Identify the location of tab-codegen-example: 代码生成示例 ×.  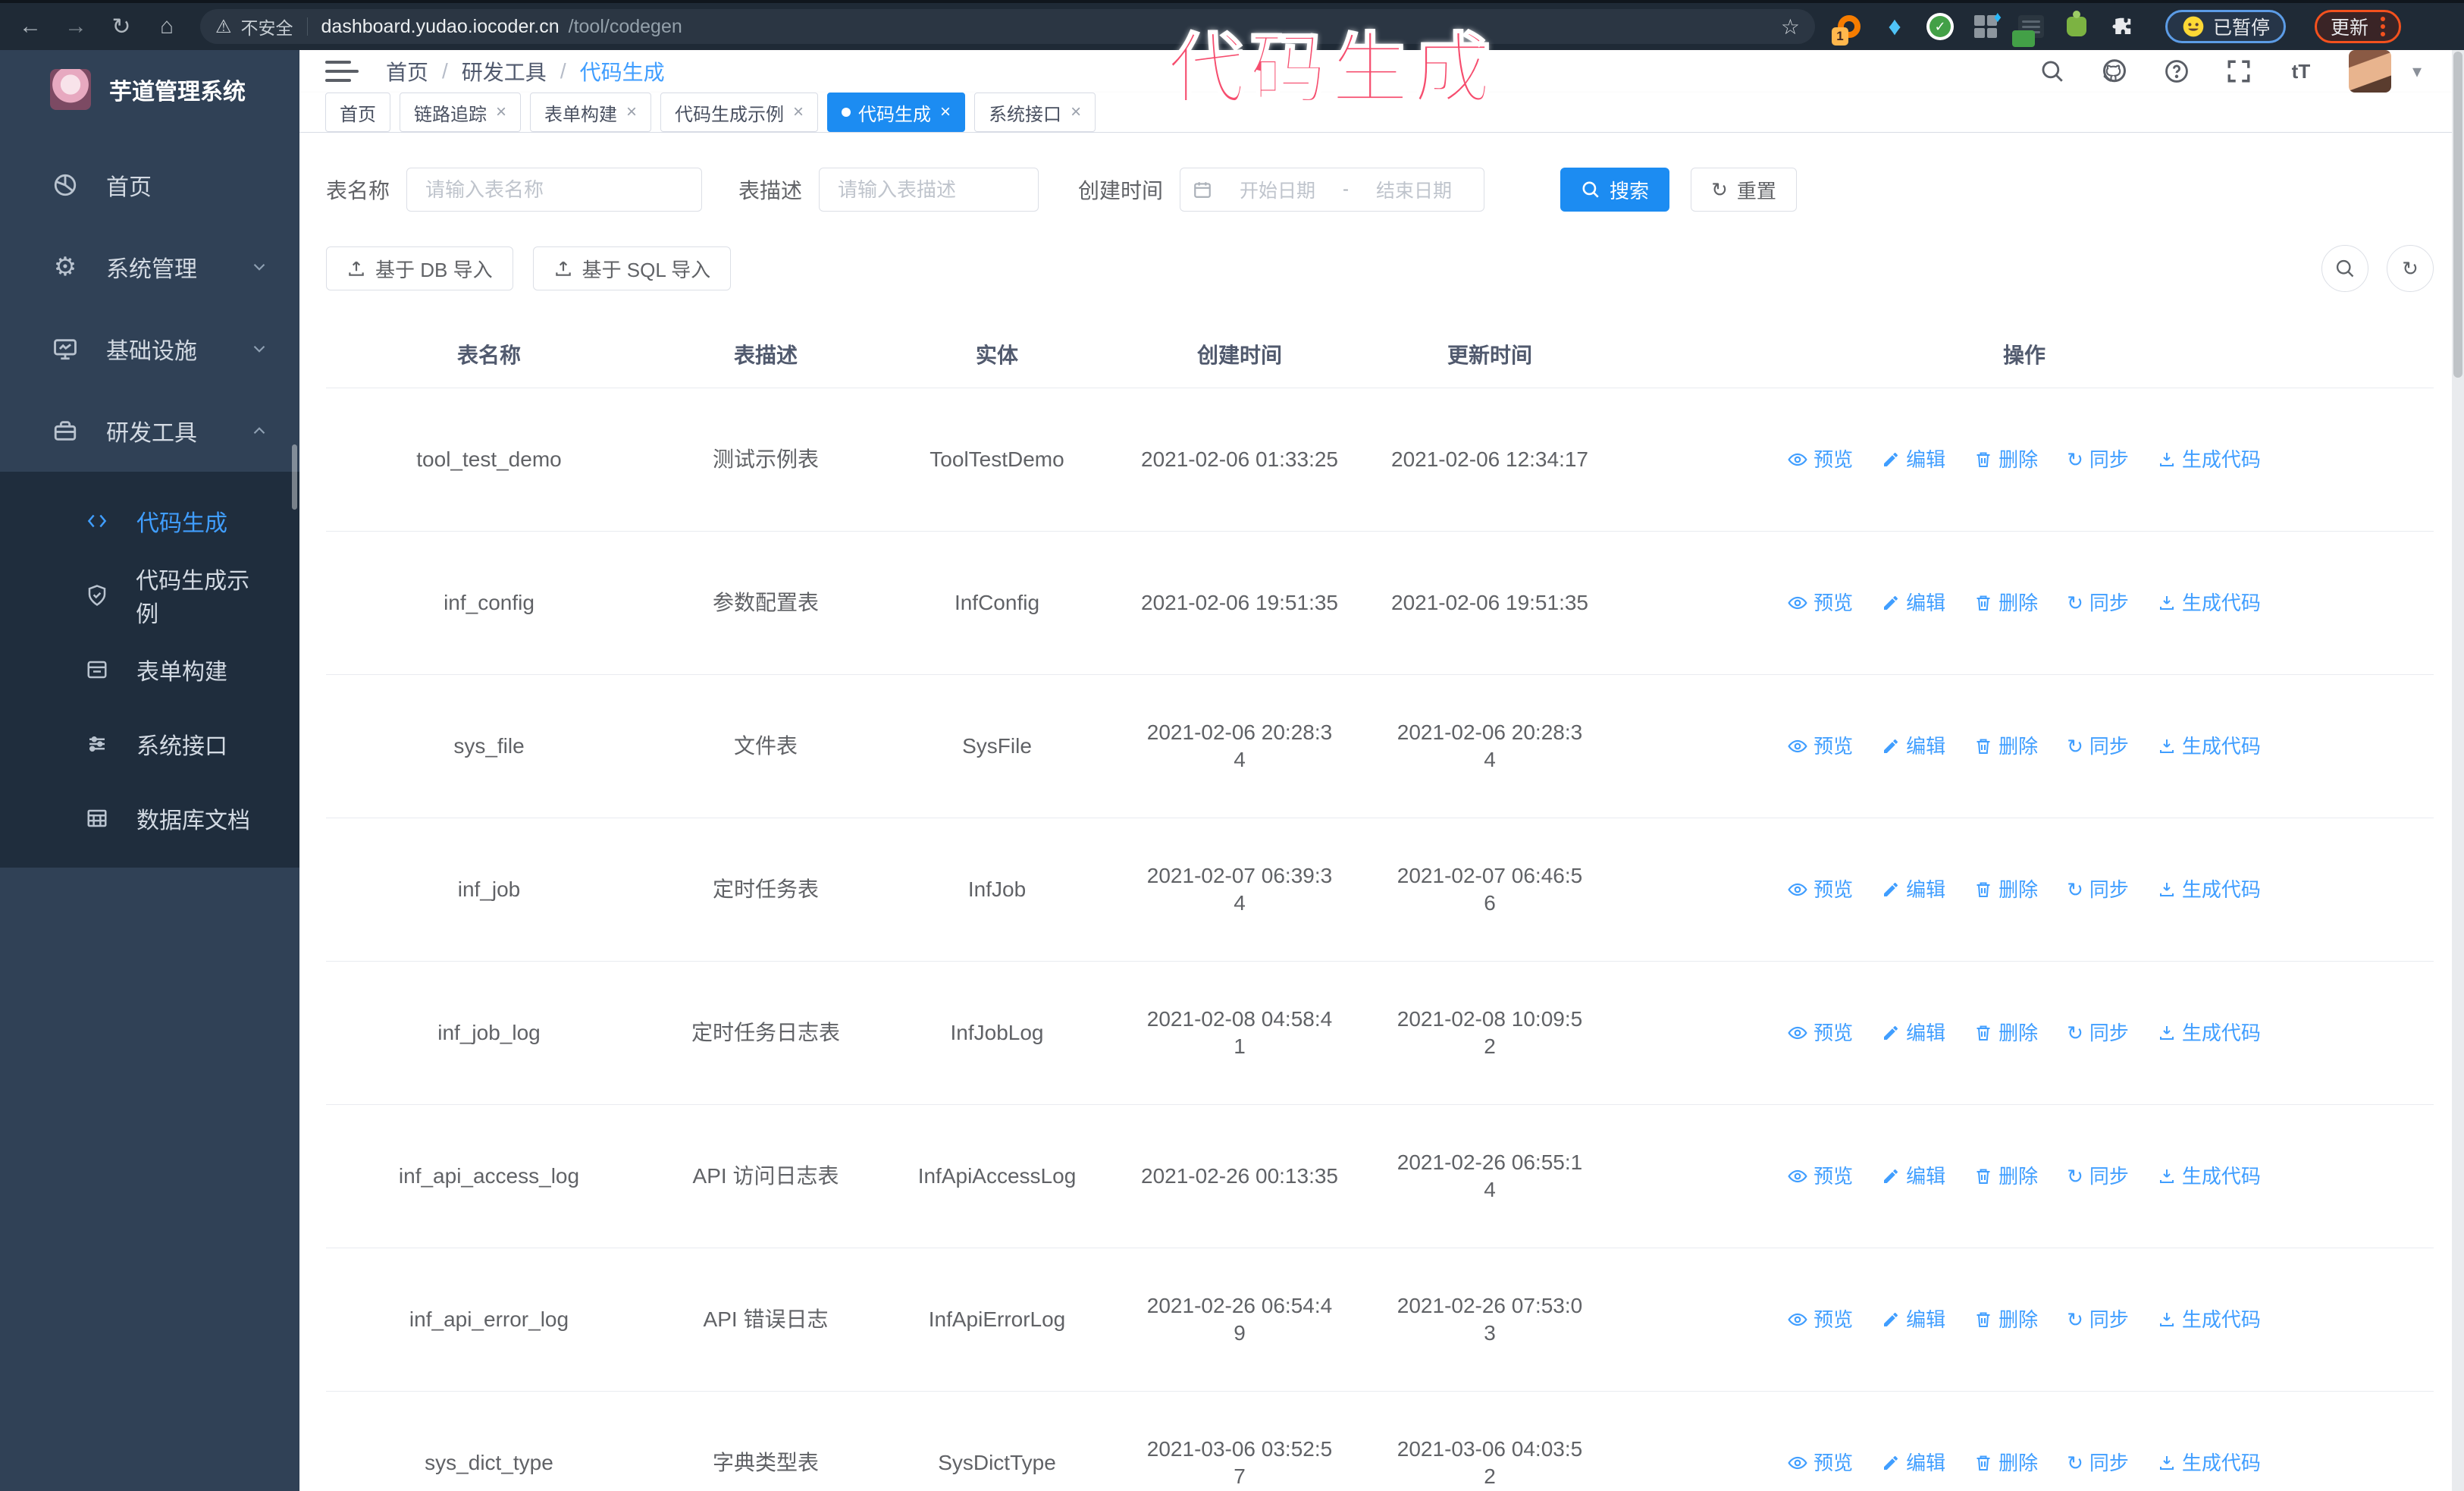
(740, 112).